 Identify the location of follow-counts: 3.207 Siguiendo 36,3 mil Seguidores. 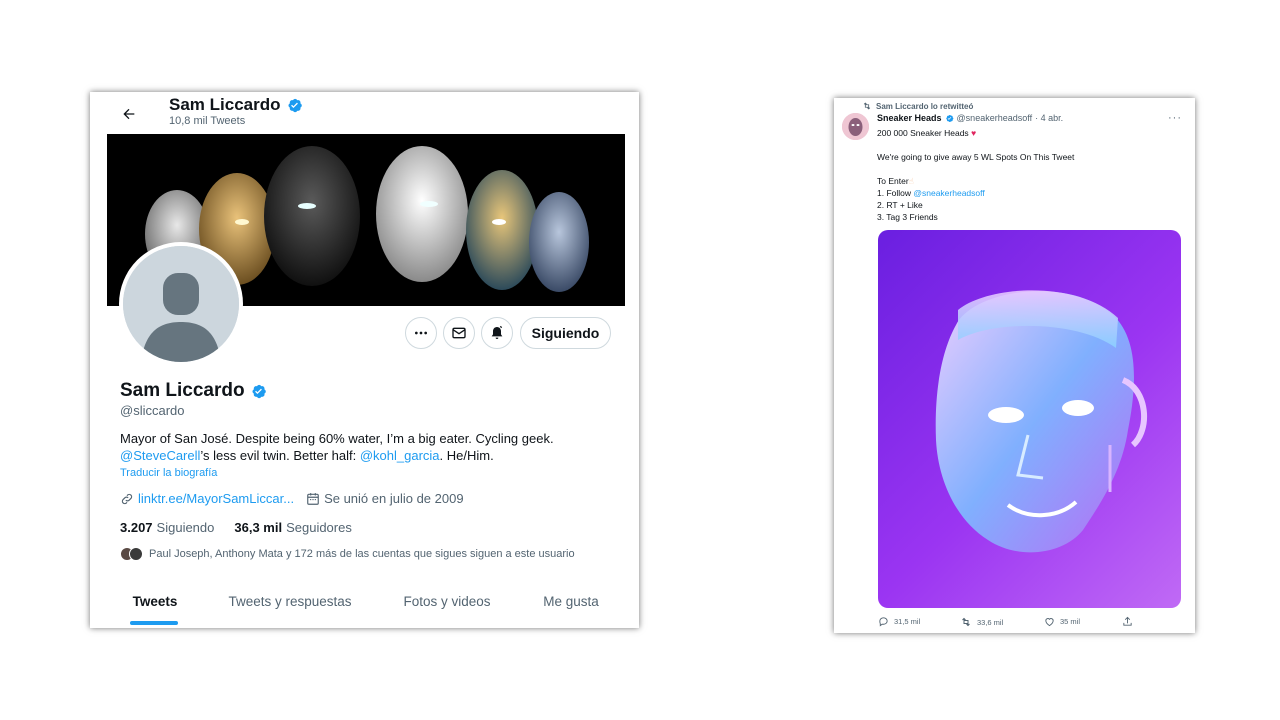
(236, 527).